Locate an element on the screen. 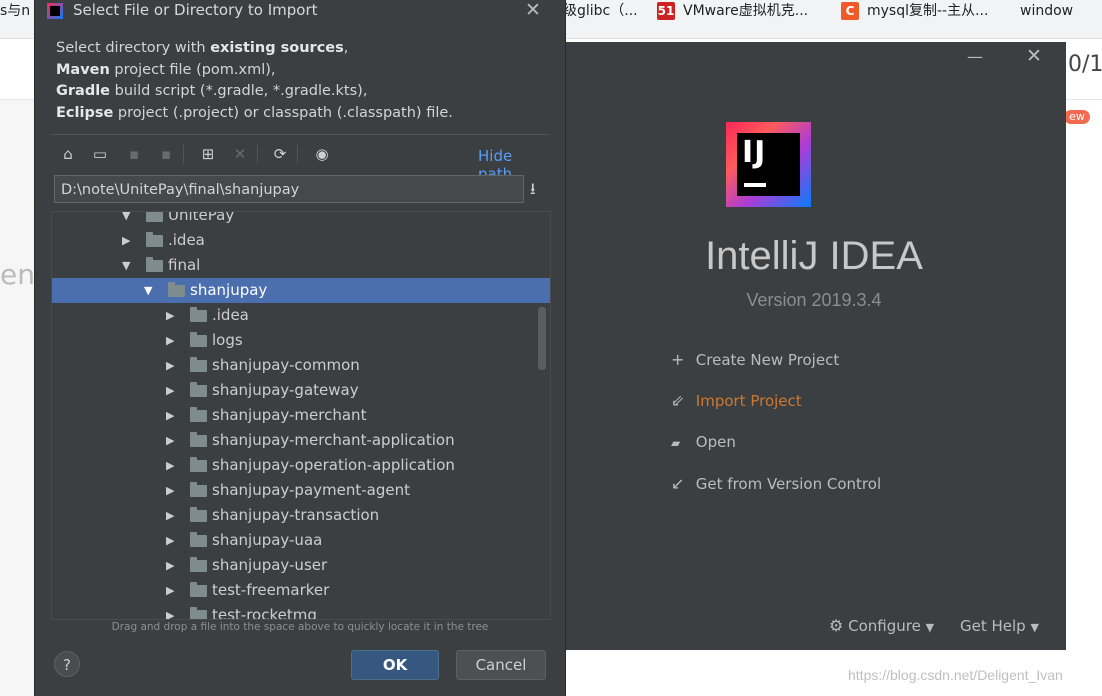 Image resolution: width=1102 pixels, height=696 pixels. bookmark-item: s与n is located at coordinates (15, 11).